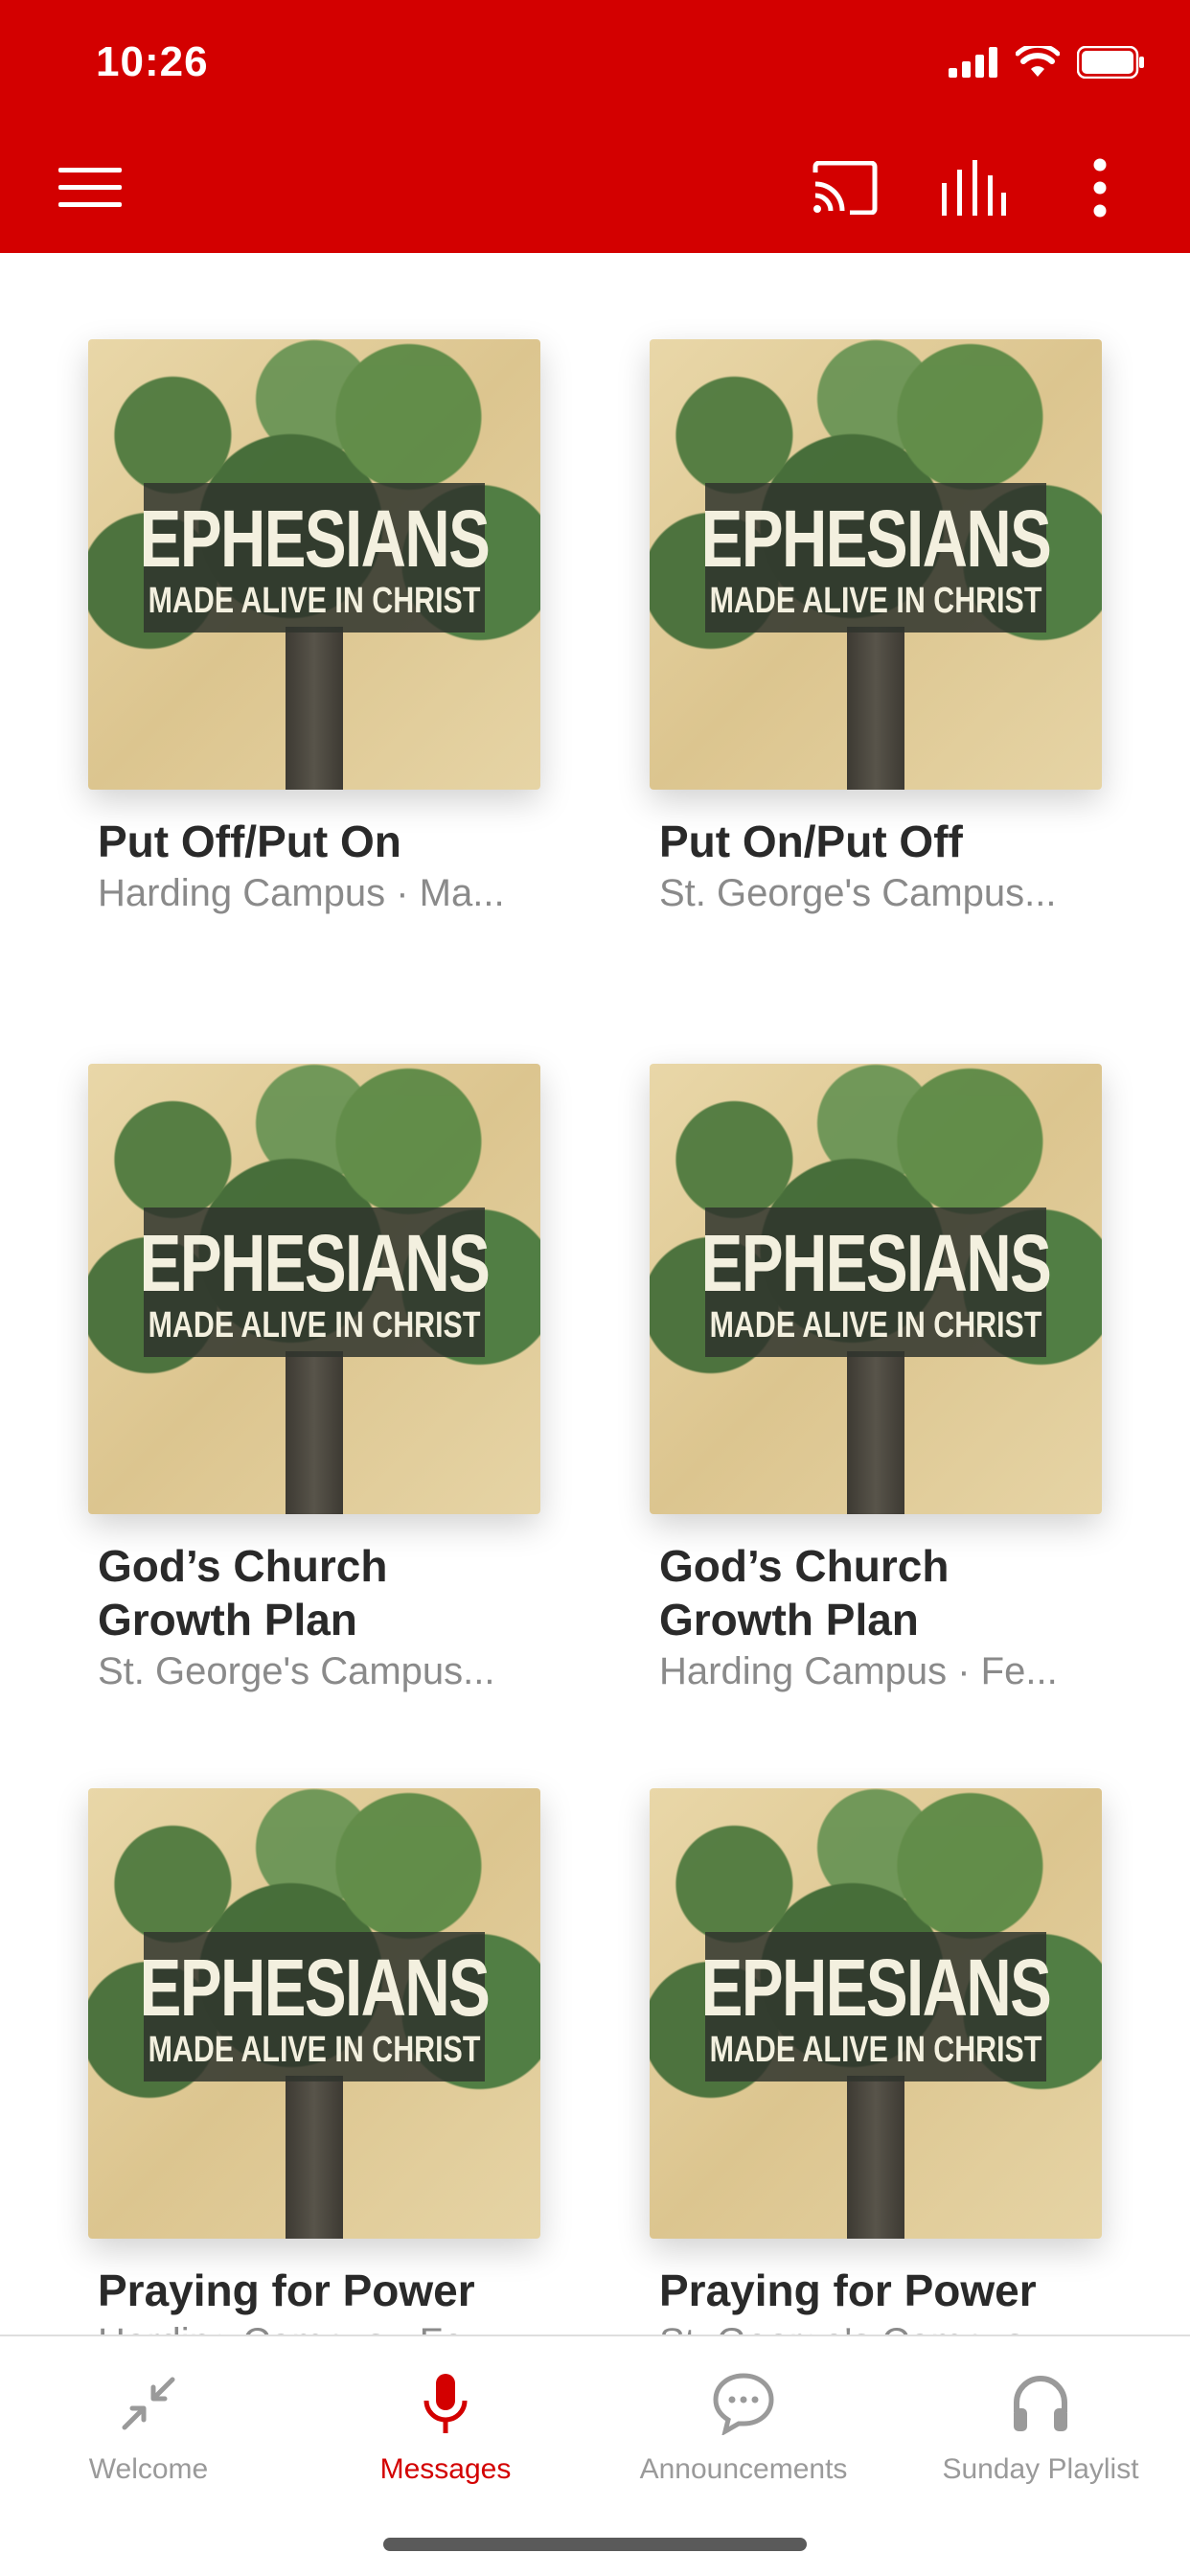  I want to click on message-title: Put On/Put Off, so click(811, 841).